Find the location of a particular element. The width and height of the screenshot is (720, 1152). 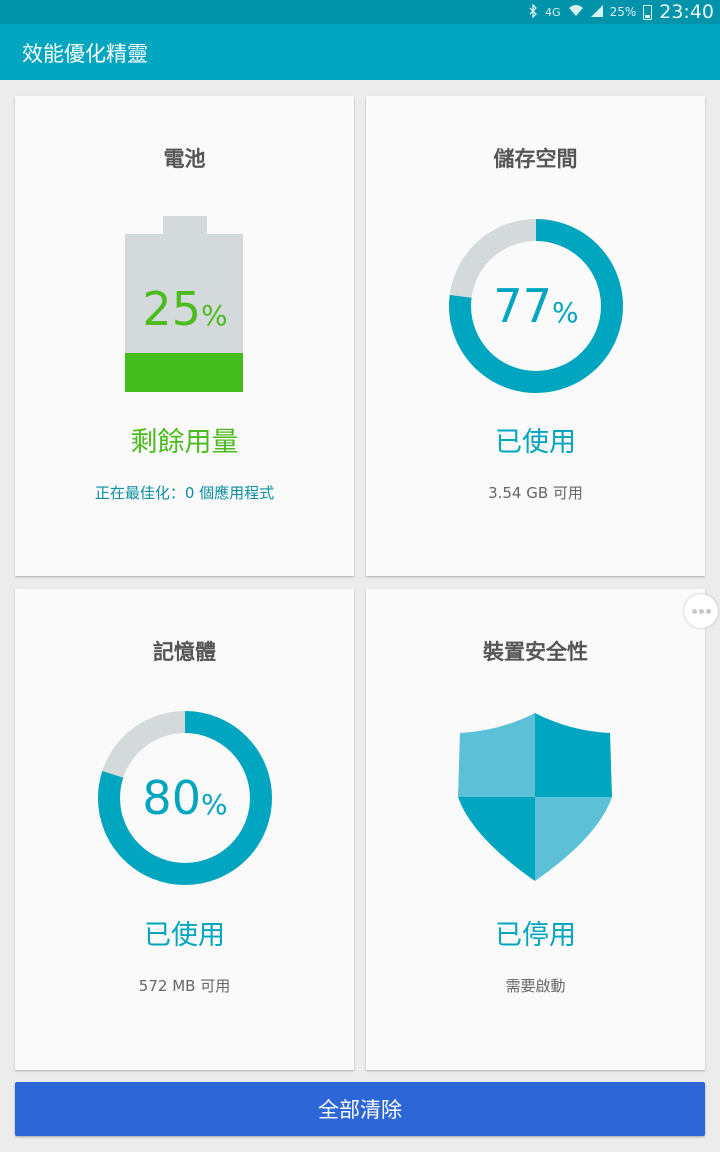

battery-percent-value: 25 is located at coordinates (171, 309).